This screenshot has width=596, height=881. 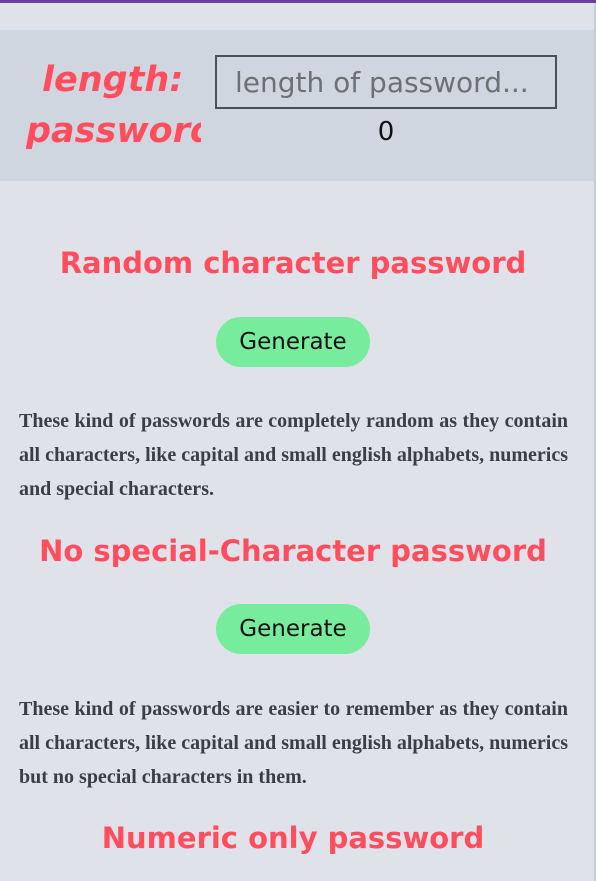 I want to click on top-accent-border, so click(x=298, y=1).